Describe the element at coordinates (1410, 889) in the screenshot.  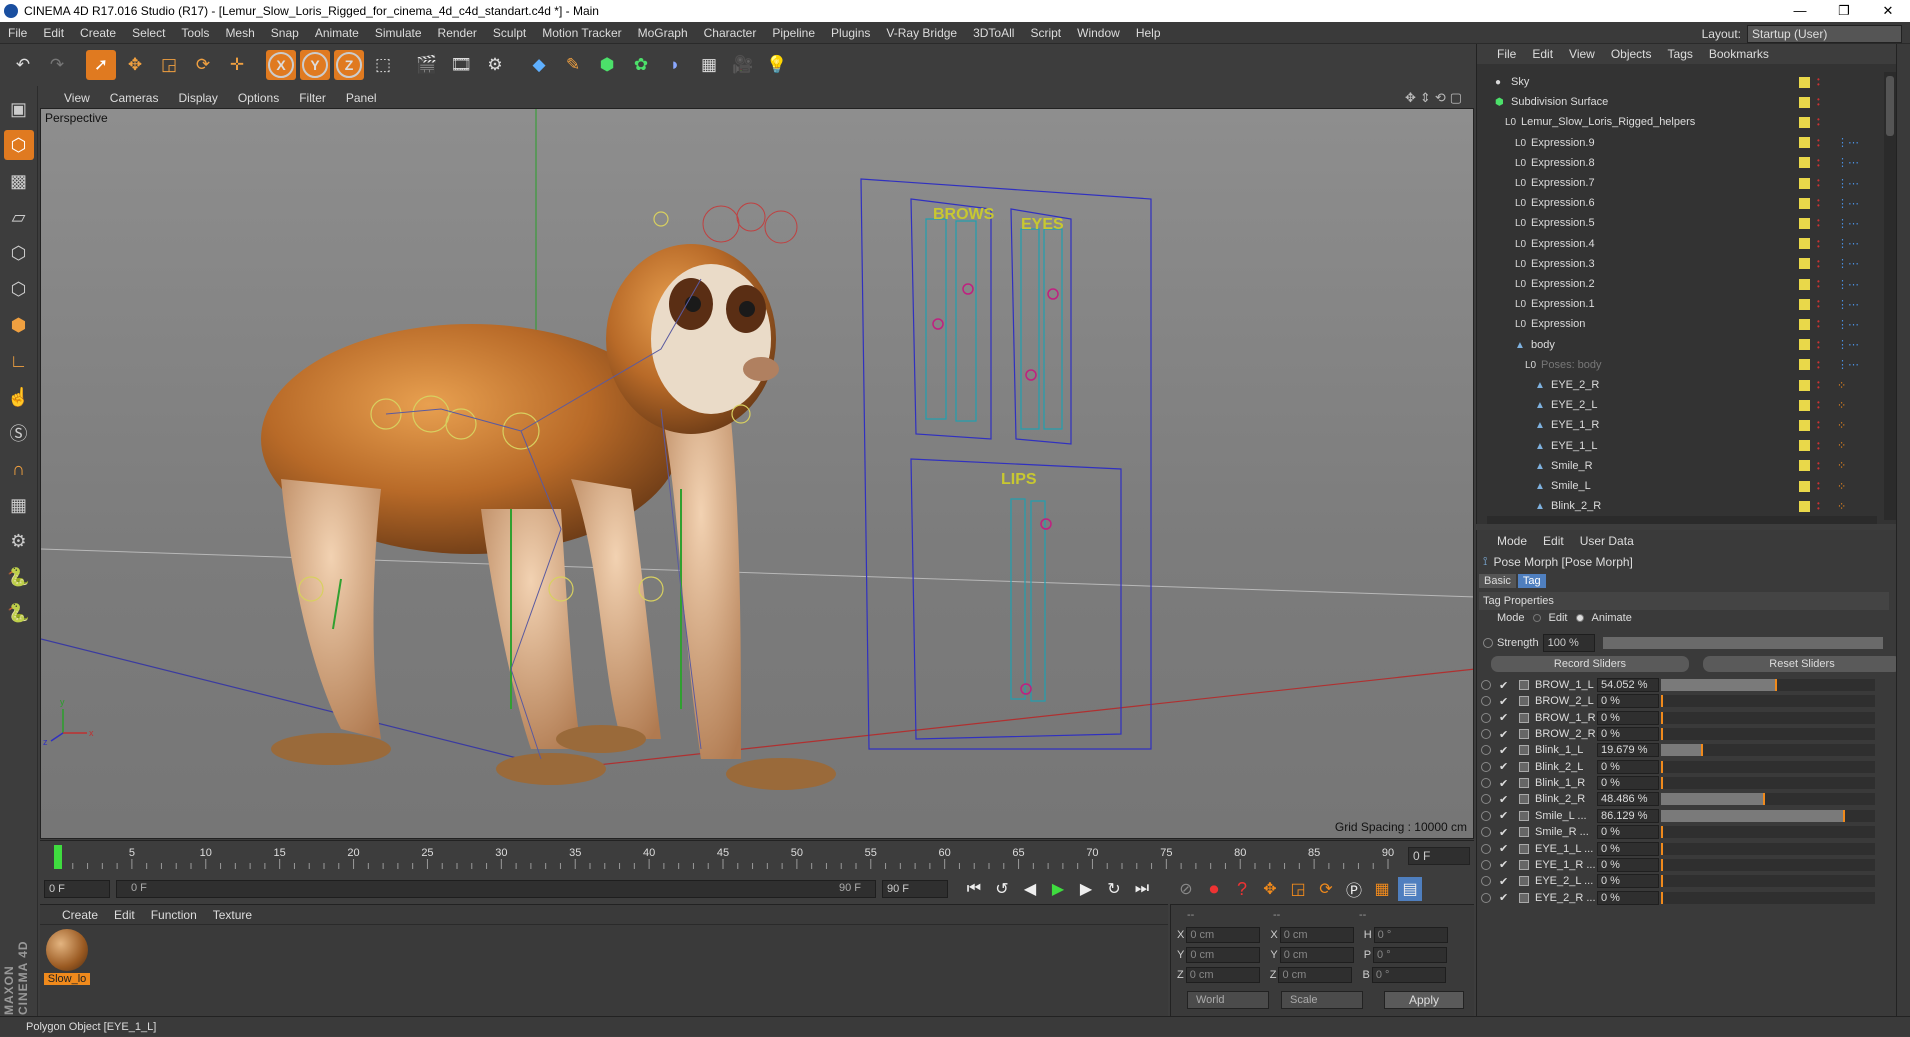
I see `timeline-layout-icon: ▤` at that location.